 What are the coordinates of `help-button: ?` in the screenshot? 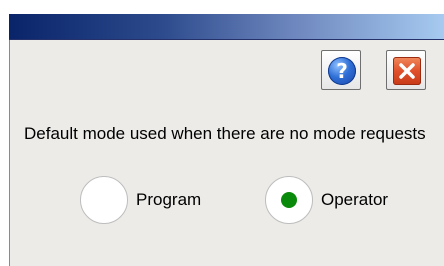 It's located at (341, 70).